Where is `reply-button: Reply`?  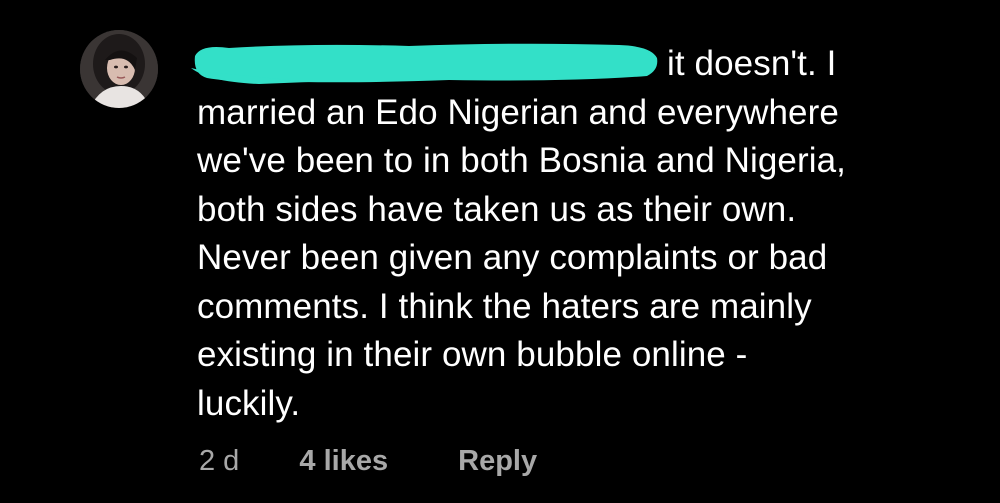
reply-button: Reply is located at coordinates (497, 461).